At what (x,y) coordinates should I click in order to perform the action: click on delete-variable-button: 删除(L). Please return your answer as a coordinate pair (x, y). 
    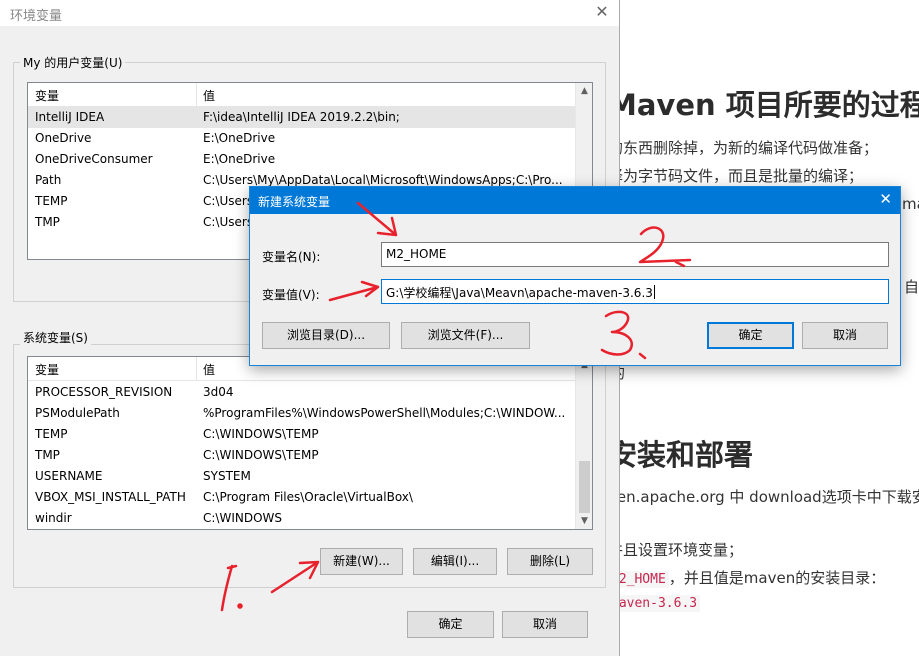
    Looking at the image, I should click on (550, 561).